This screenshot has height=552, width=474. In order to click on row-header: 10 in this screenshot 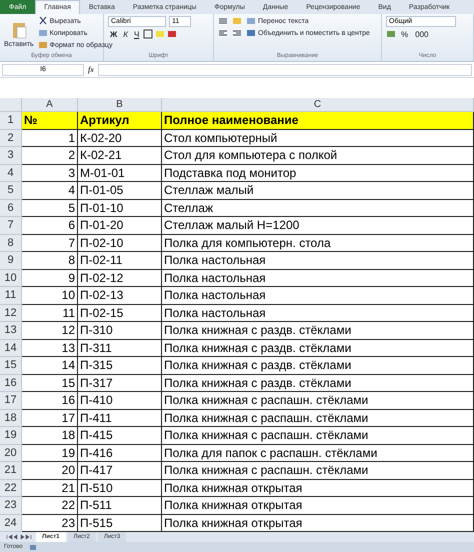, I will do `click(11, 278)`.